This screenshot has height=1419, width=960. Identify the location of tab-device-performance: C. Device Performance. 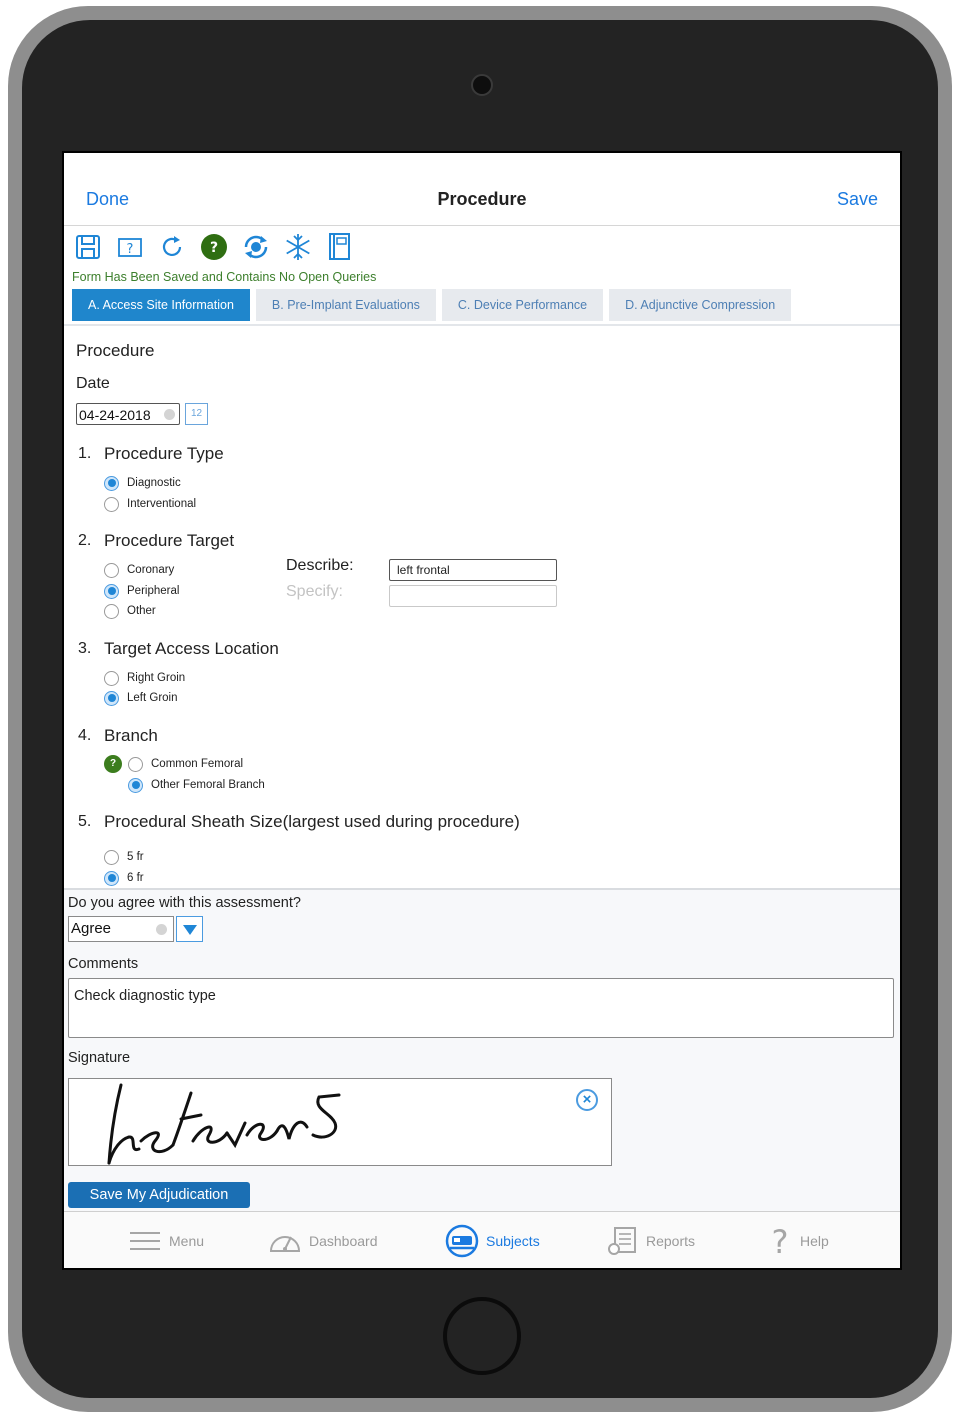
(522, 305).